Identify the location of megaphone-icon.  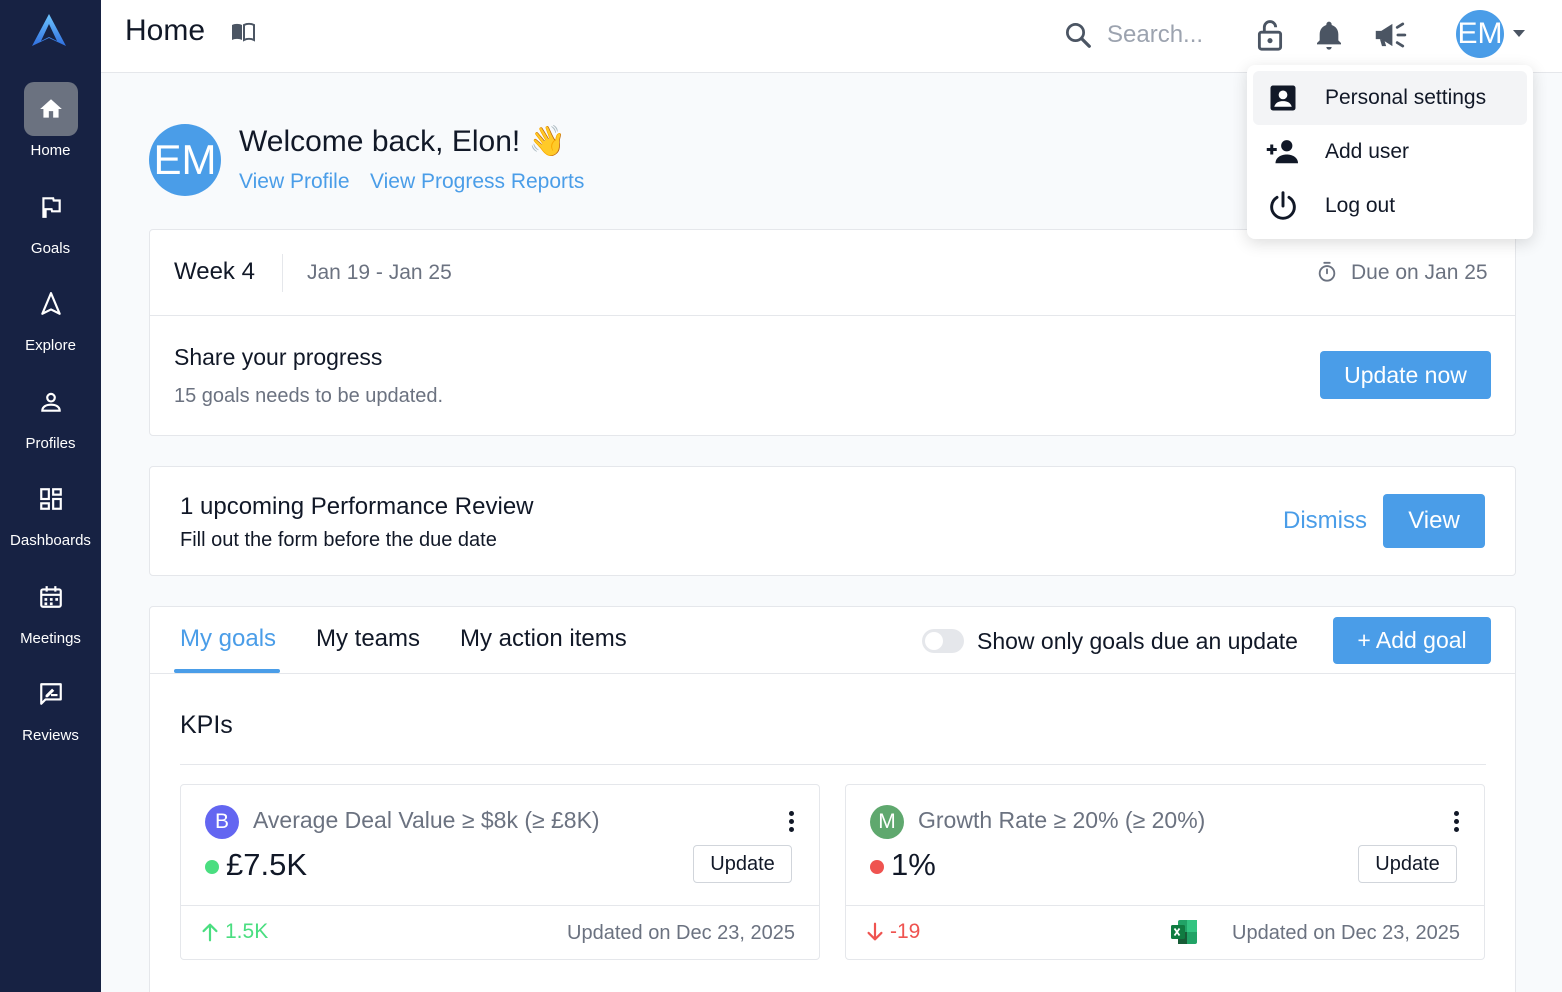
(1391, 35).